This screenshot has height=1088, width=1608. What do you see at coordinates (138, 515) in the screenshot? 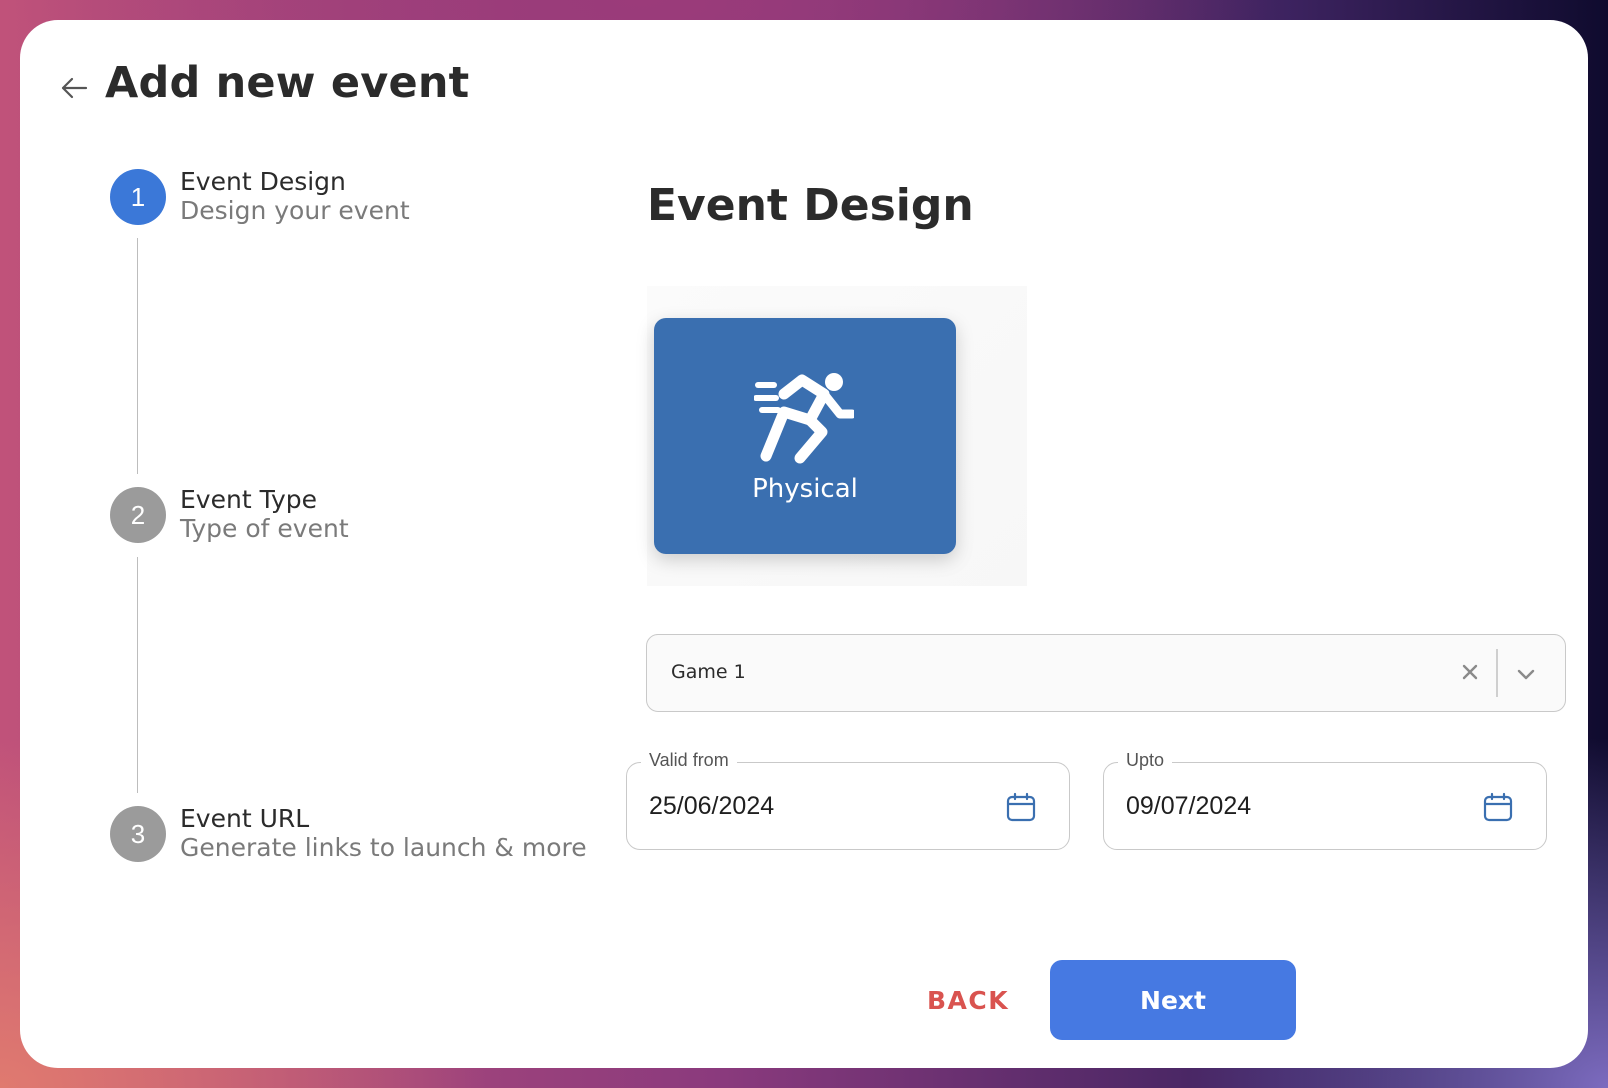
I see `step-number-badge: 2` at bounding box center [138, 515].